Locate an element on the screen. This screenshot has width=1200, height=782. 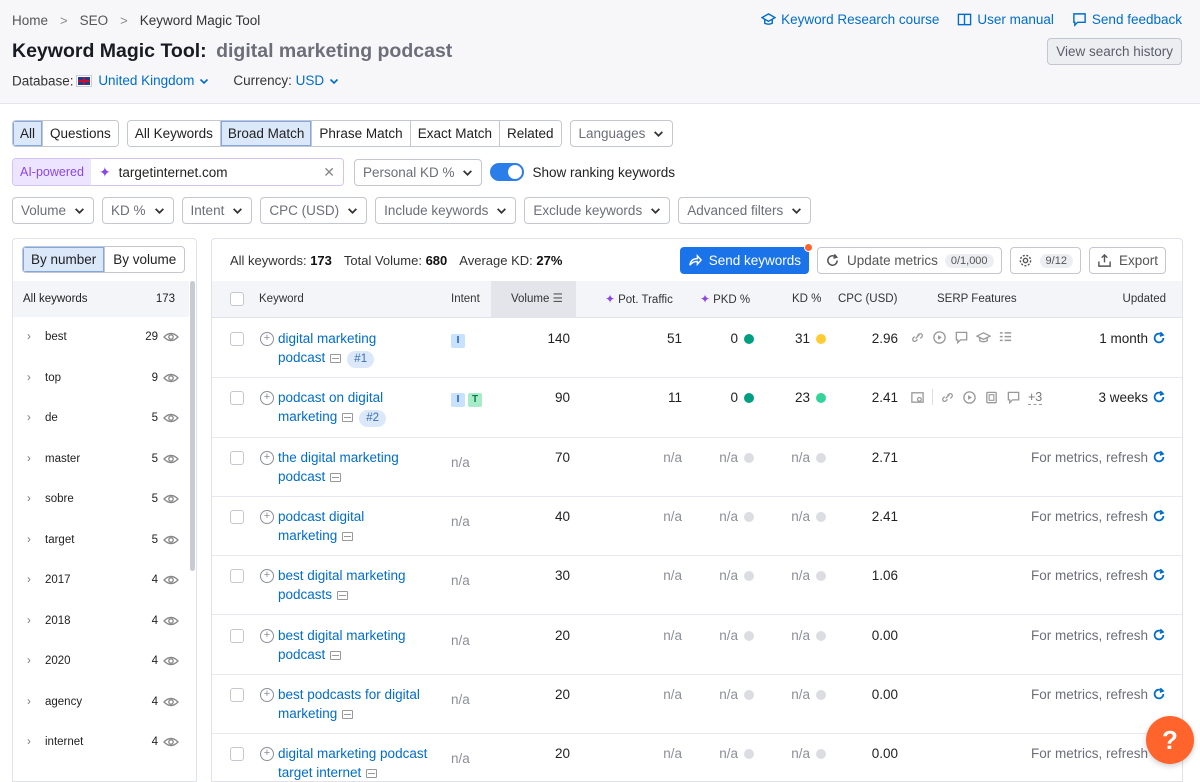
tab-broad-match: Broad Match is located at coordinates (266, 133).